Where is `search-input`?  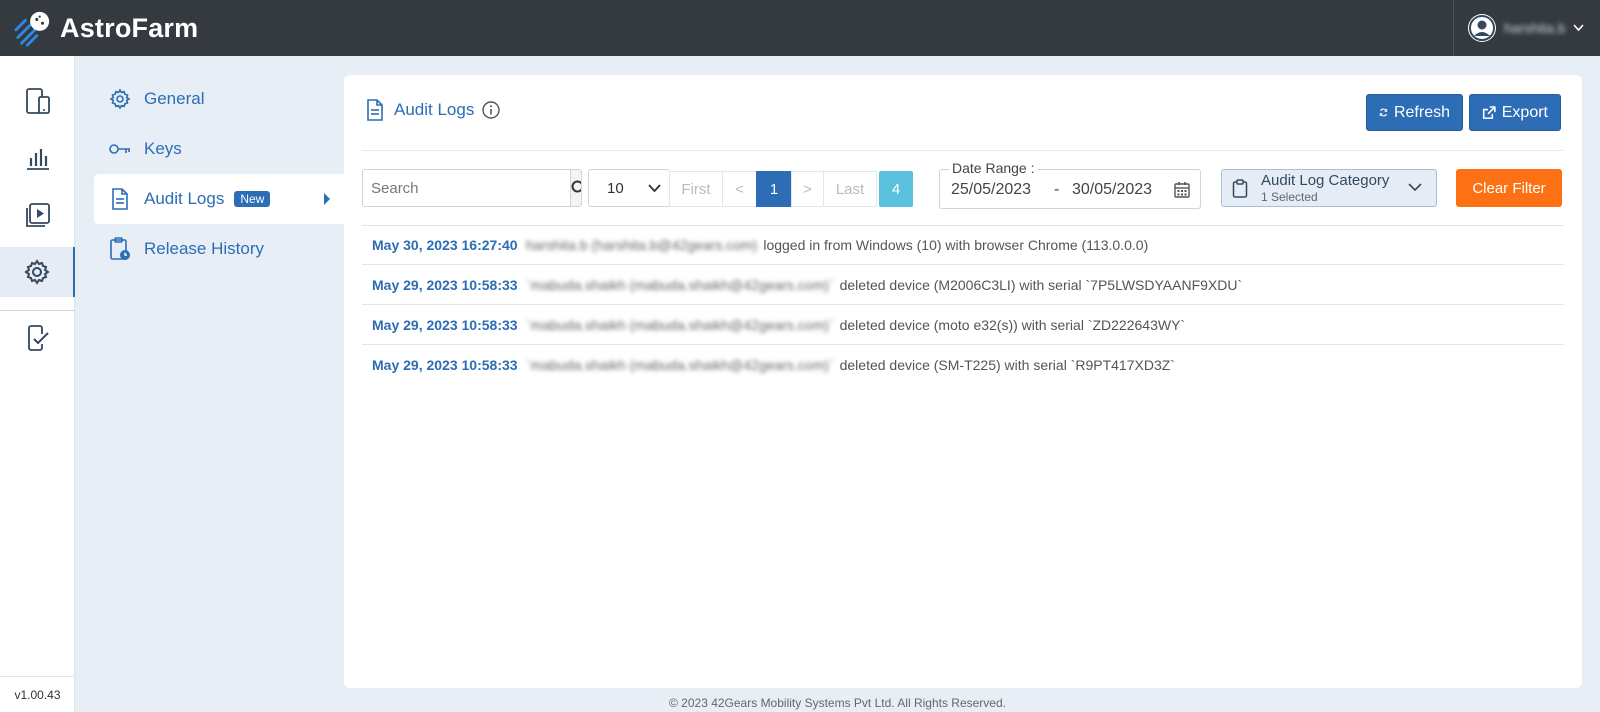 search-input is located at coordinates (466, 188).